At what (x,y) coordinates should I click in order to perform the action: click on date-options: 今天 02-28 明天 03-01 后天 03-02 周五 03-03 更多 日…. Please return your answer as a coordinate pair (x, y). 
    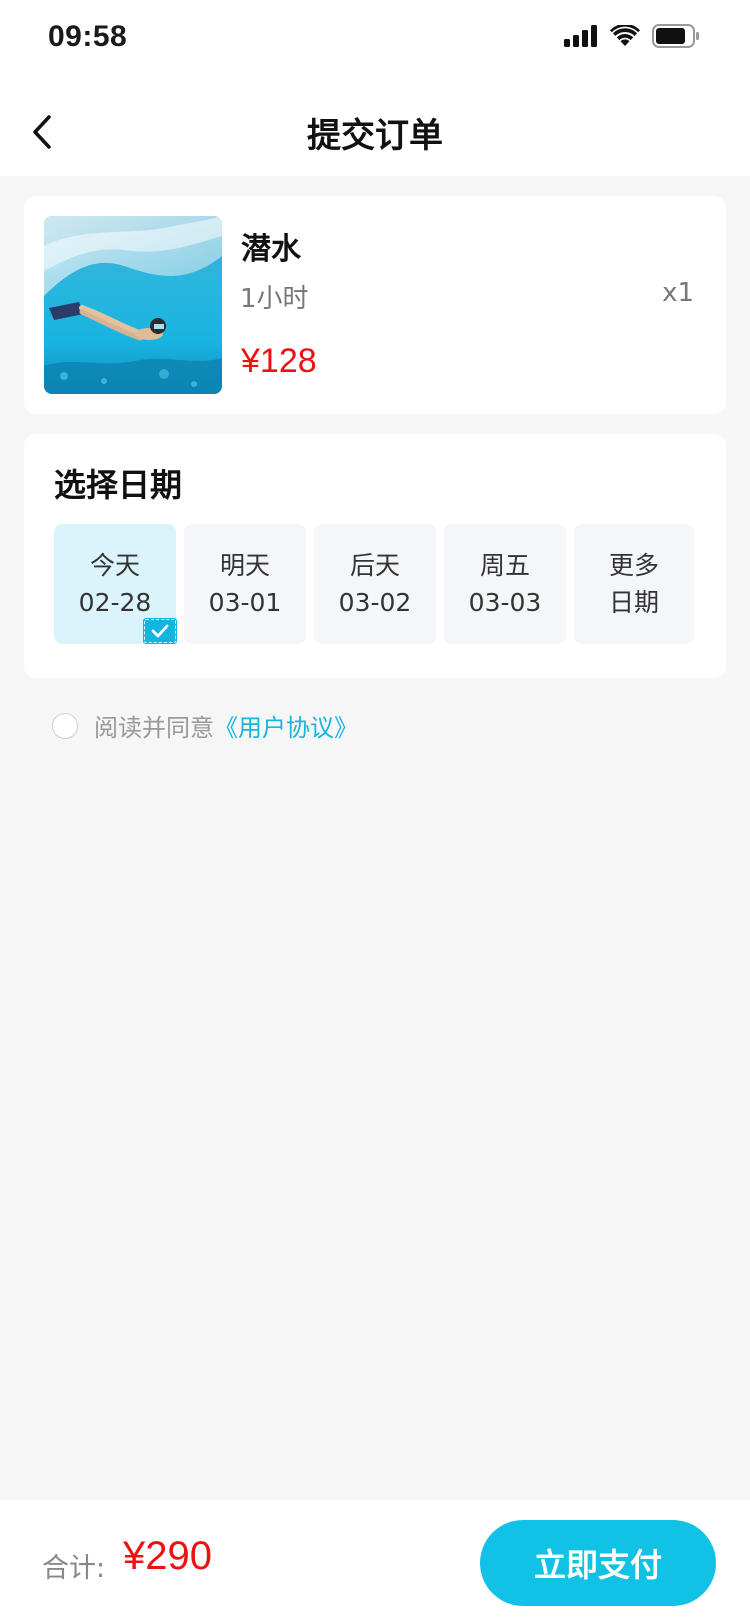
    Looking at the image, I should click on (374, 584).